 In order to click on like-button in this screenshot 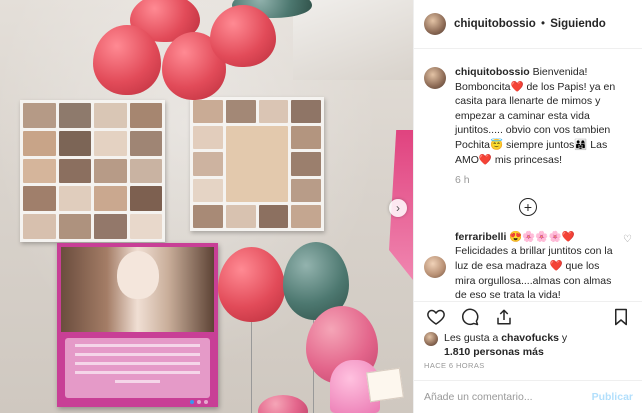, I will do `click(436, 317)`.